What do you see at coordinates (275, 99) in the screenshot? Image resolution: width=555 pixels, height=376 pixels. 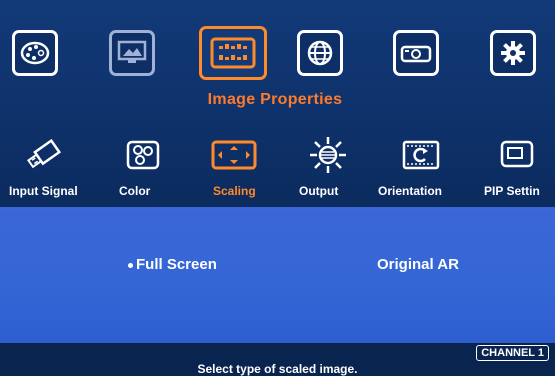 I see `menu-title: Image Properties` at bounding box center [275, 99].